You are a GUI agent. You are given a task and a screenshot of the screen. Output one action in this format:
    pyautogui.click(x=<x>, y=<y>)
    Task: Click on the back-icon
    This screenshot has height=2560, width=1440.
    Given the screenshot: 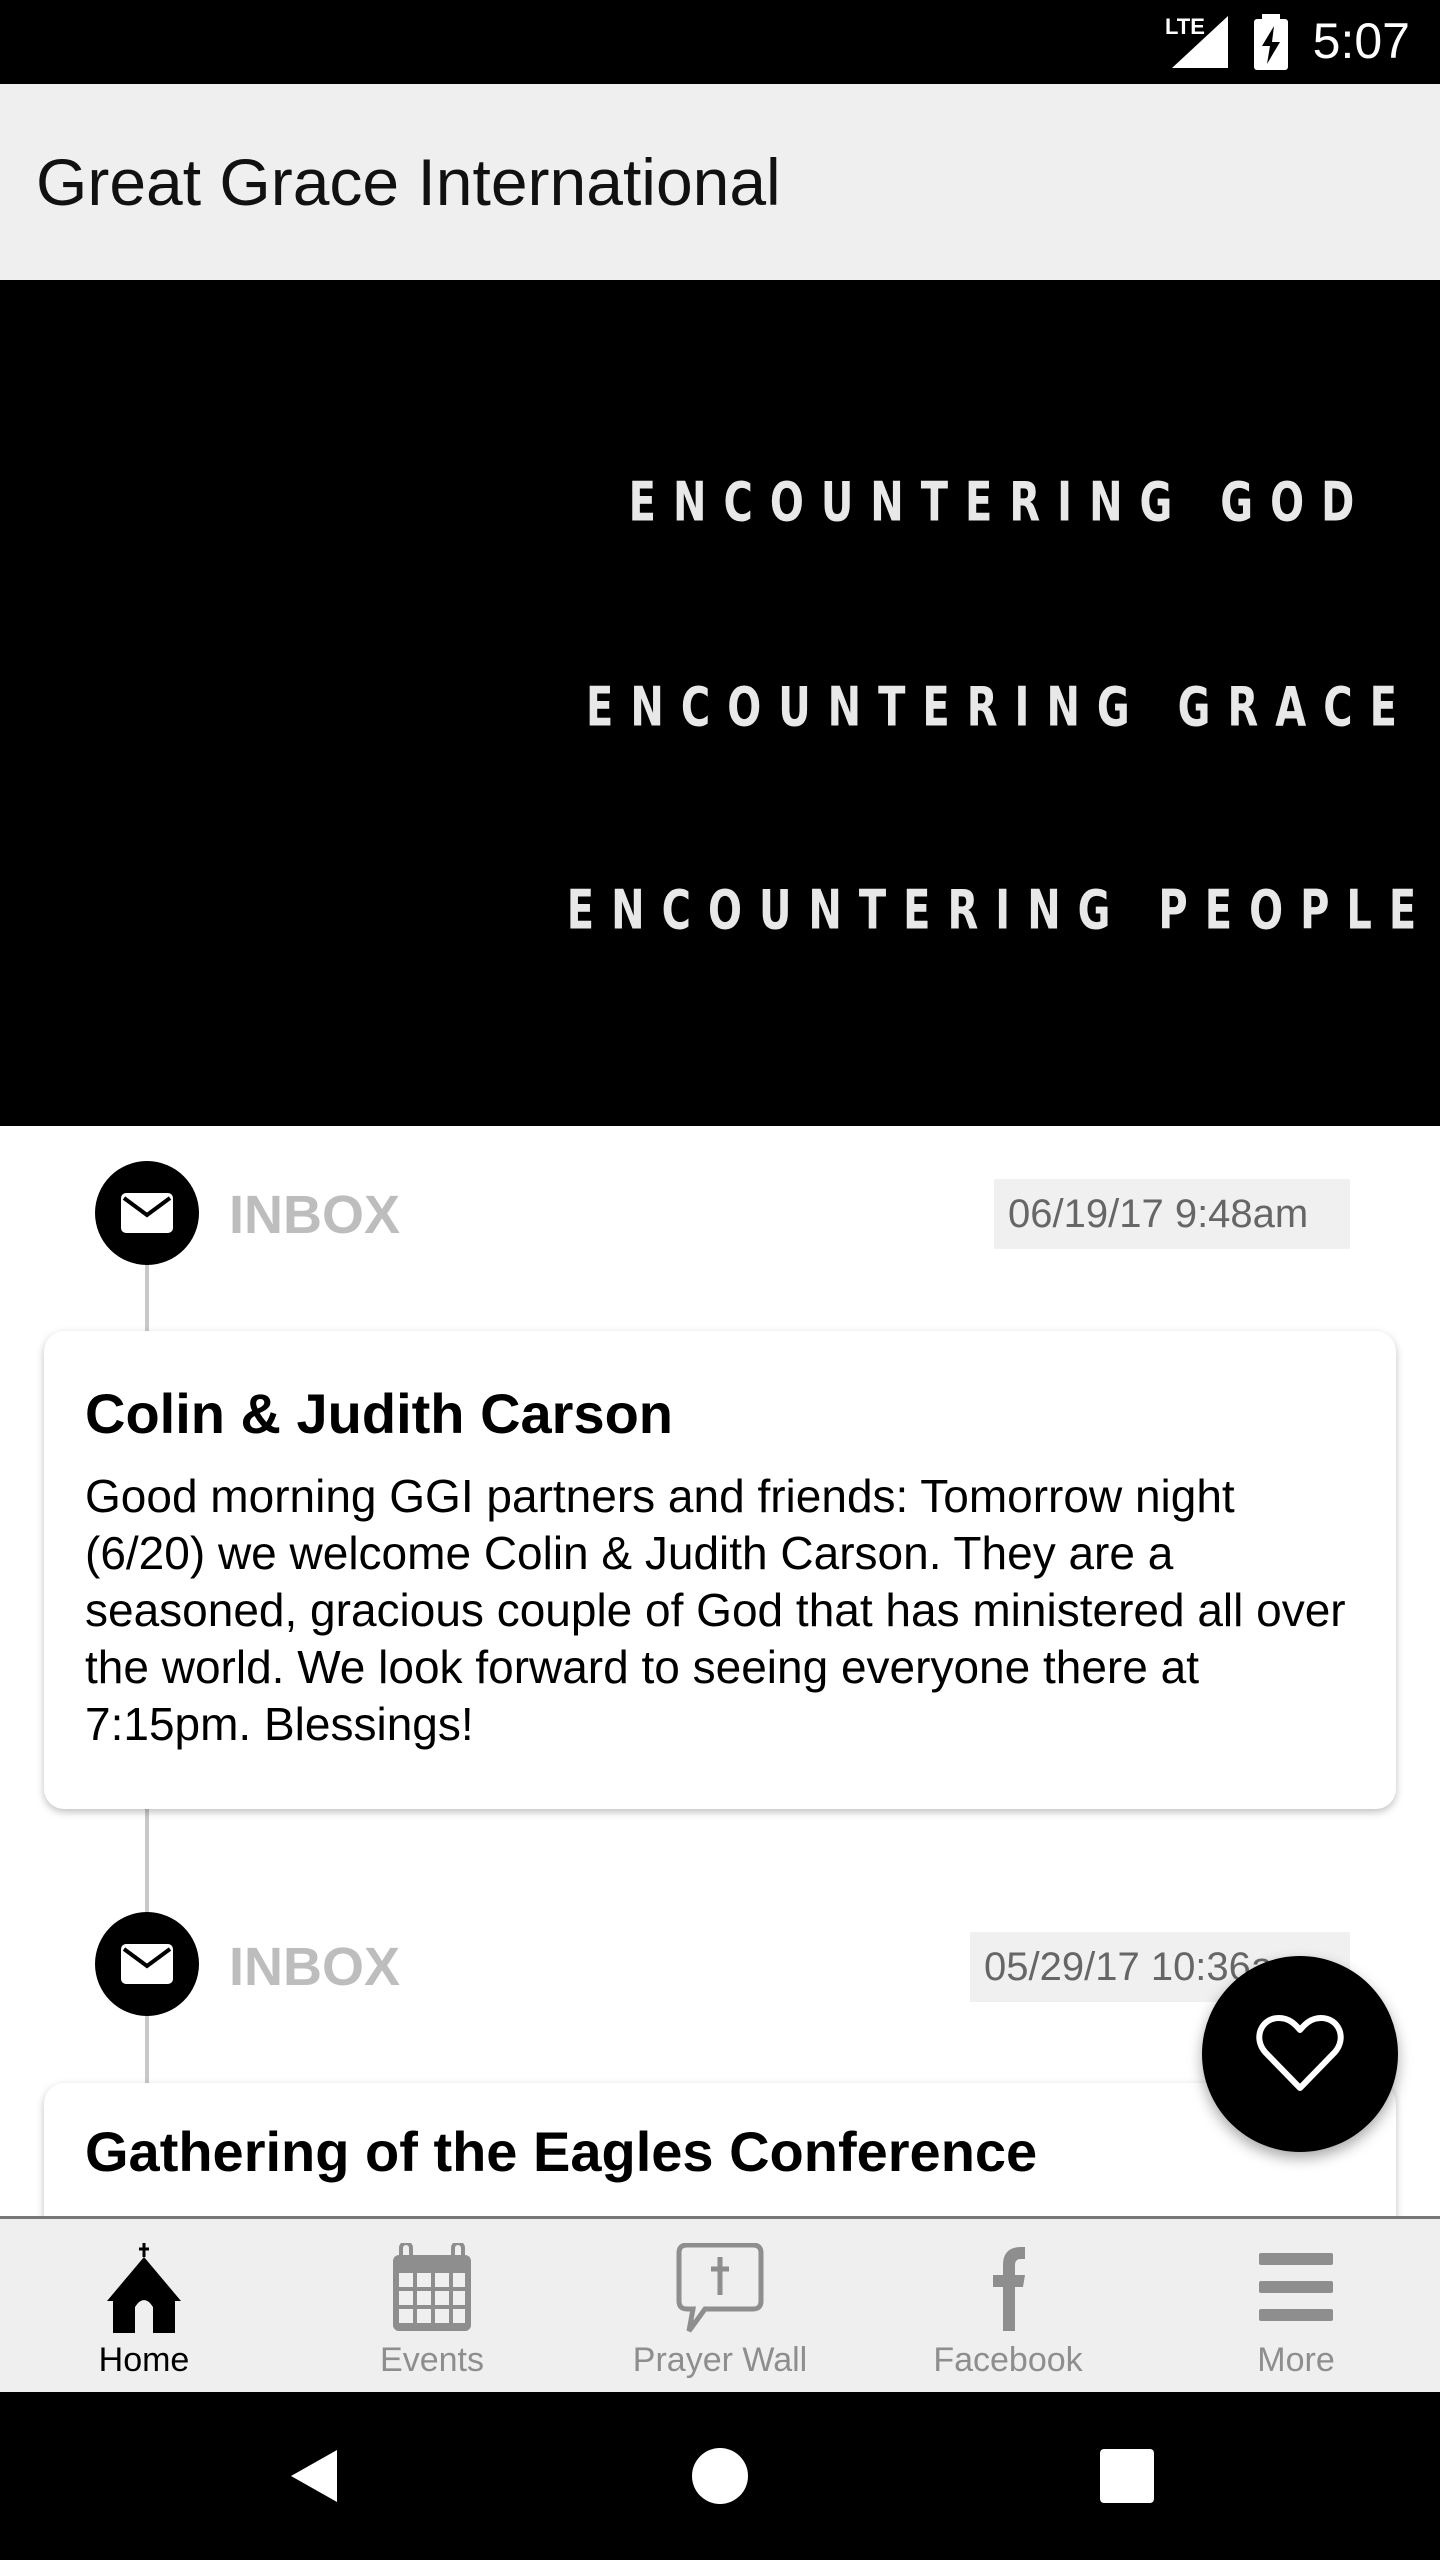 What is the action you would take?
    pyautogui.click(x=315, y=2476)
    